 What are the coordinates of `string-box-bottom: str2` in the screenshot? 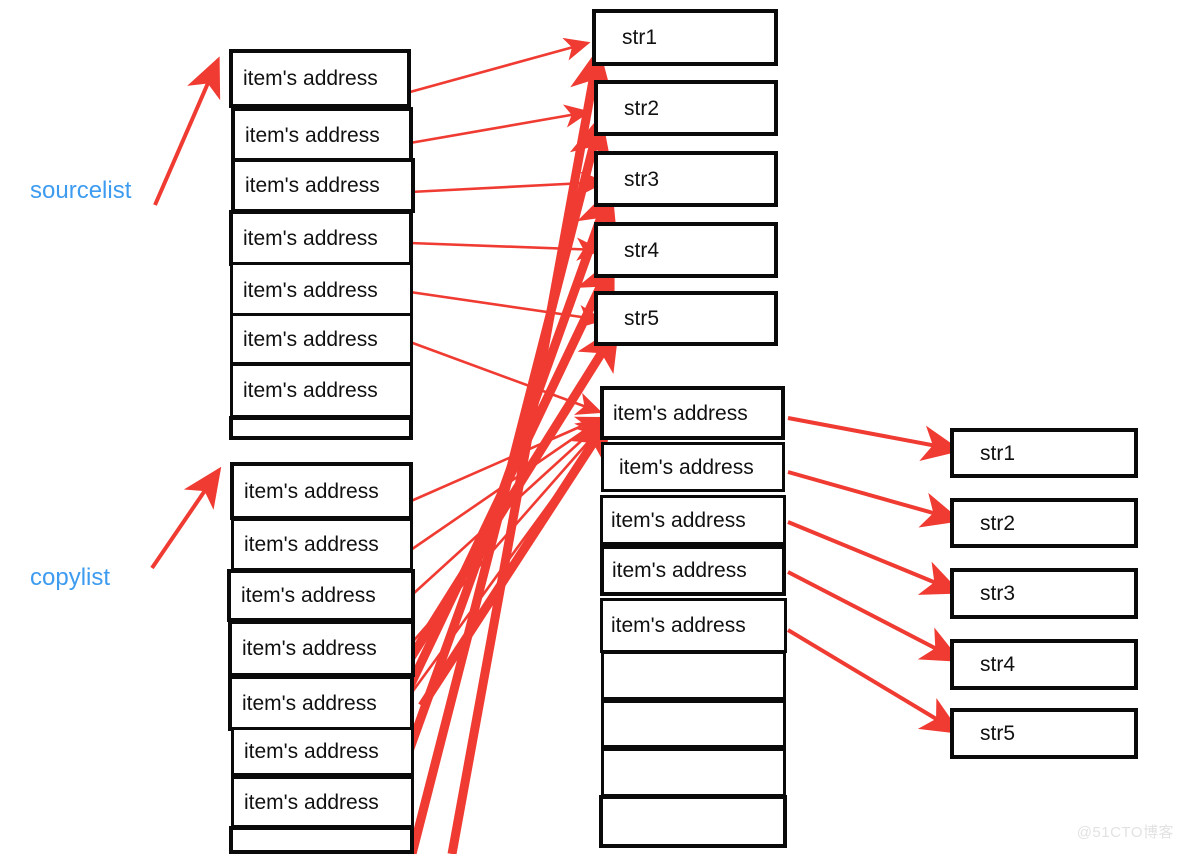 It's located at (1044, 523).